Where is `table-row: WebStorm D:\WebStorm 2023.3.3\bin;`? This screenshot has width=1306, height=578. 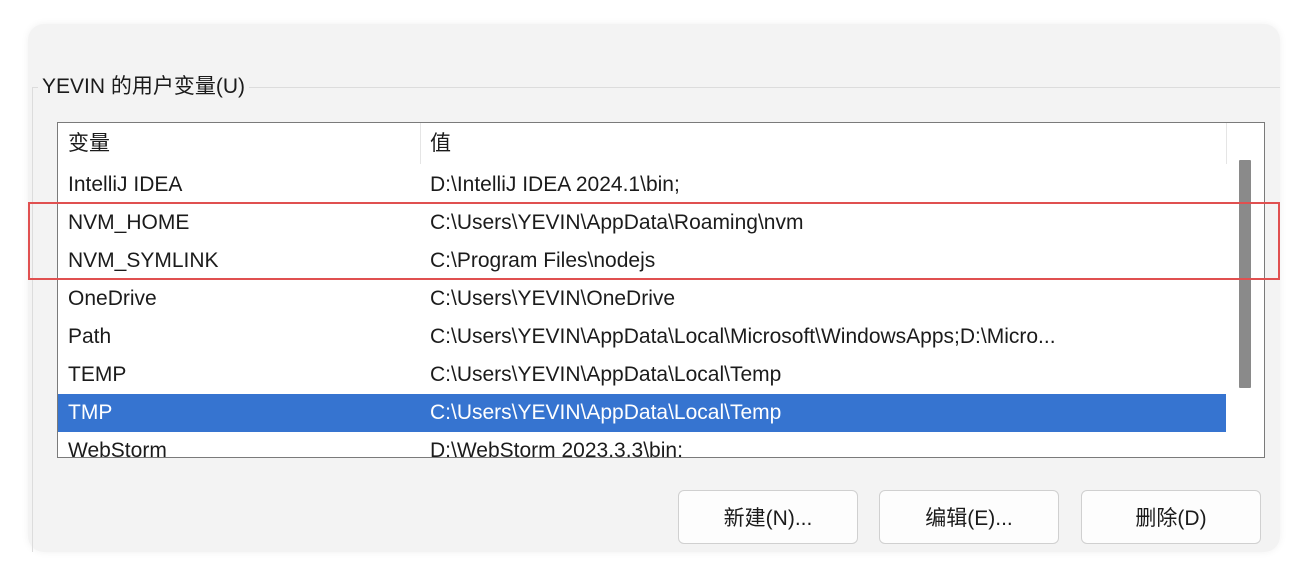 table-row: WebStorm D:\WebStorm 2023.3.3\bin; is located at coordinates (642, 445).